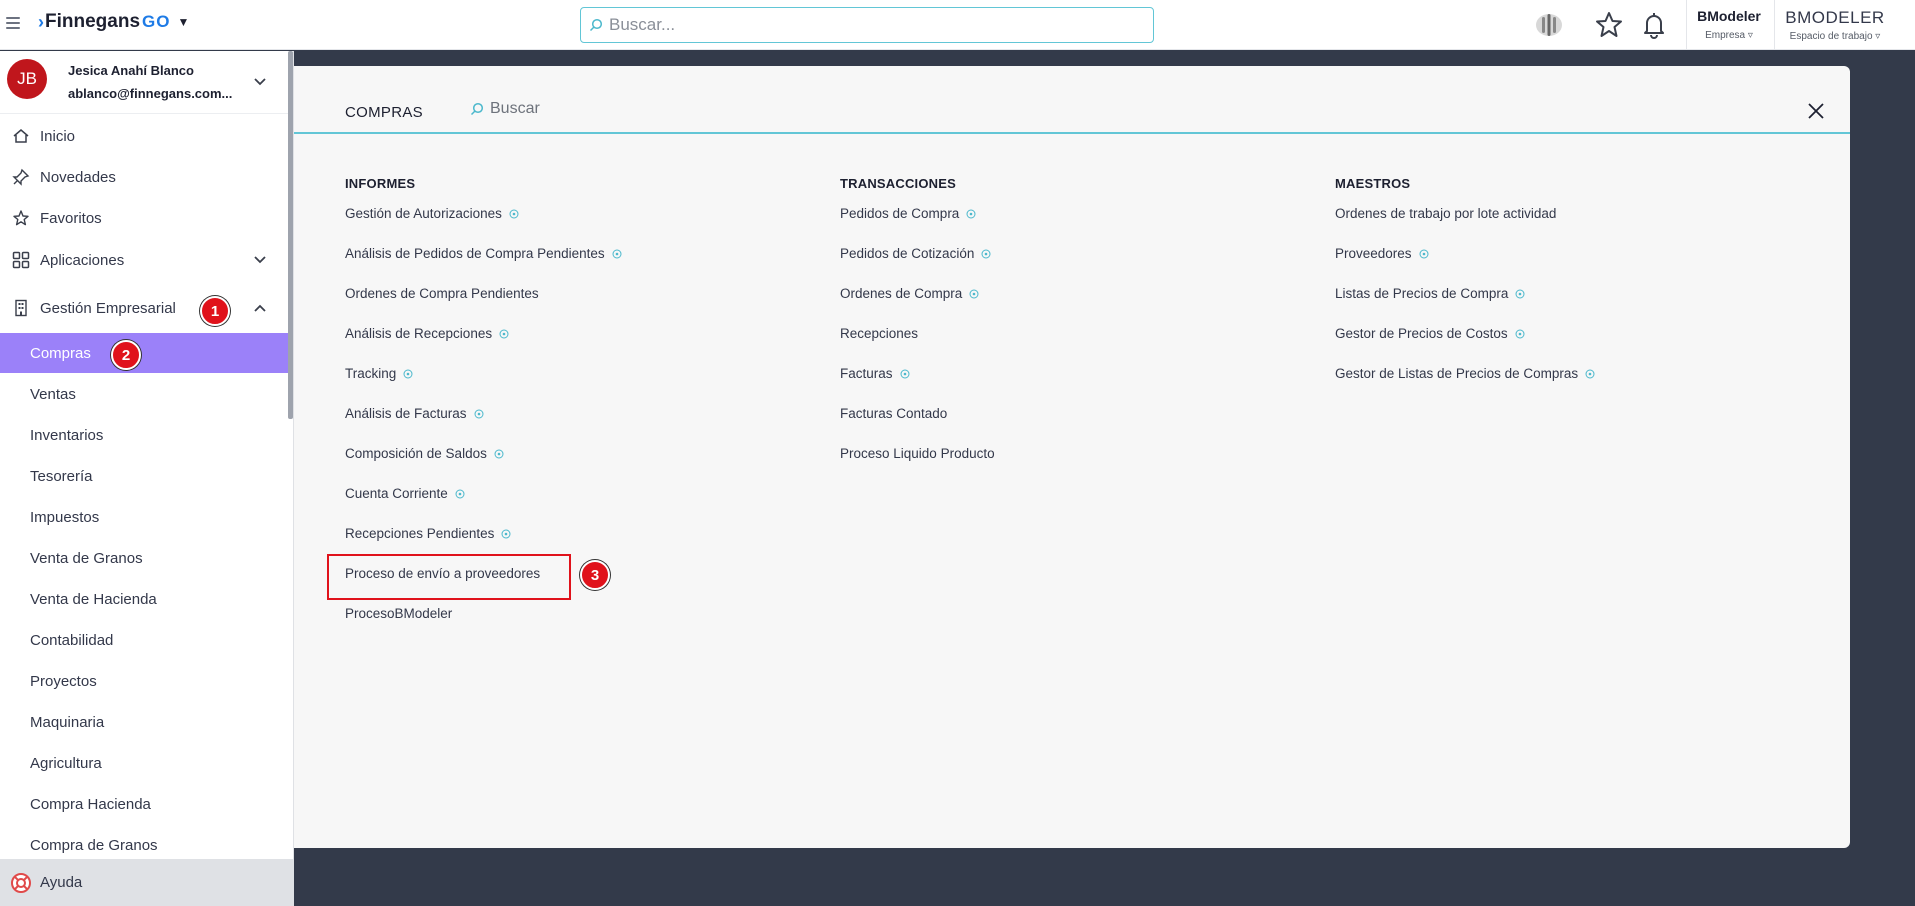 Image resolution: width=1915 pixels, height=906 pixels. Describe the element at coordinates (58, 136) in the screenshot. I see `sidebar-item-label: Inicio` at that location.